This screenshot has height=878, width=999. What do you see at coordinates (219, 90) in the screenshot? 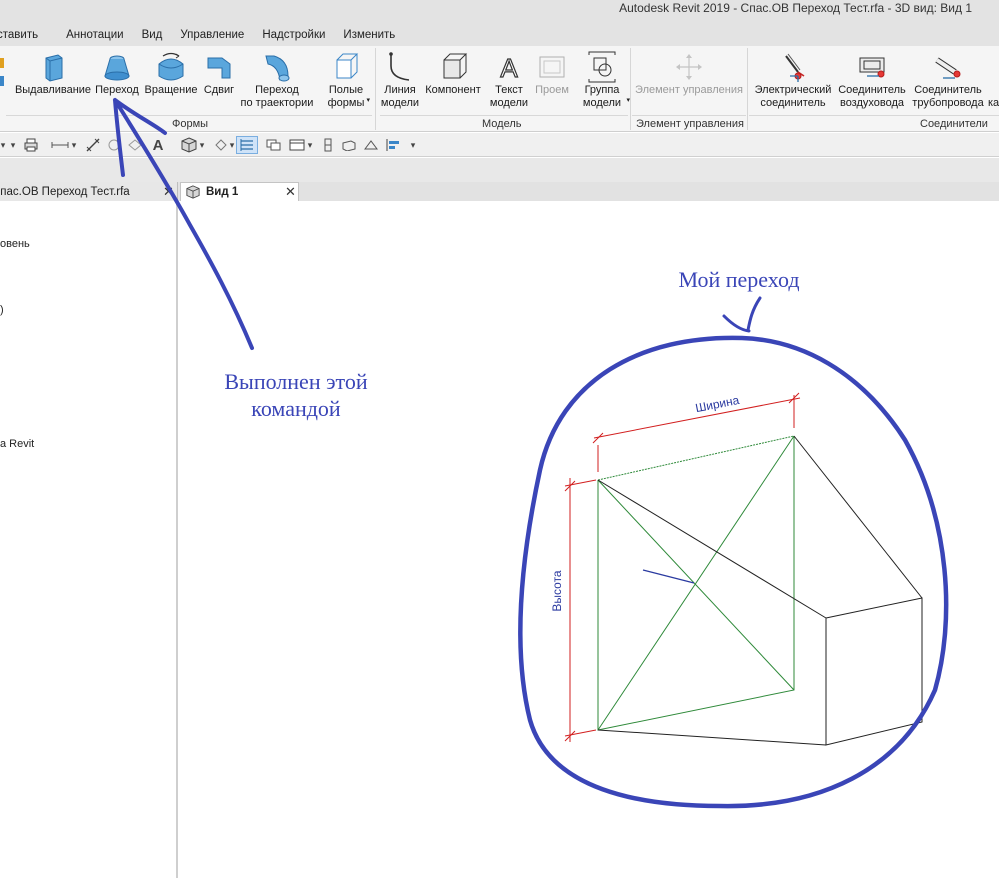
I see `sweep-label: Сдвиг` at bounding box center [219, 90].